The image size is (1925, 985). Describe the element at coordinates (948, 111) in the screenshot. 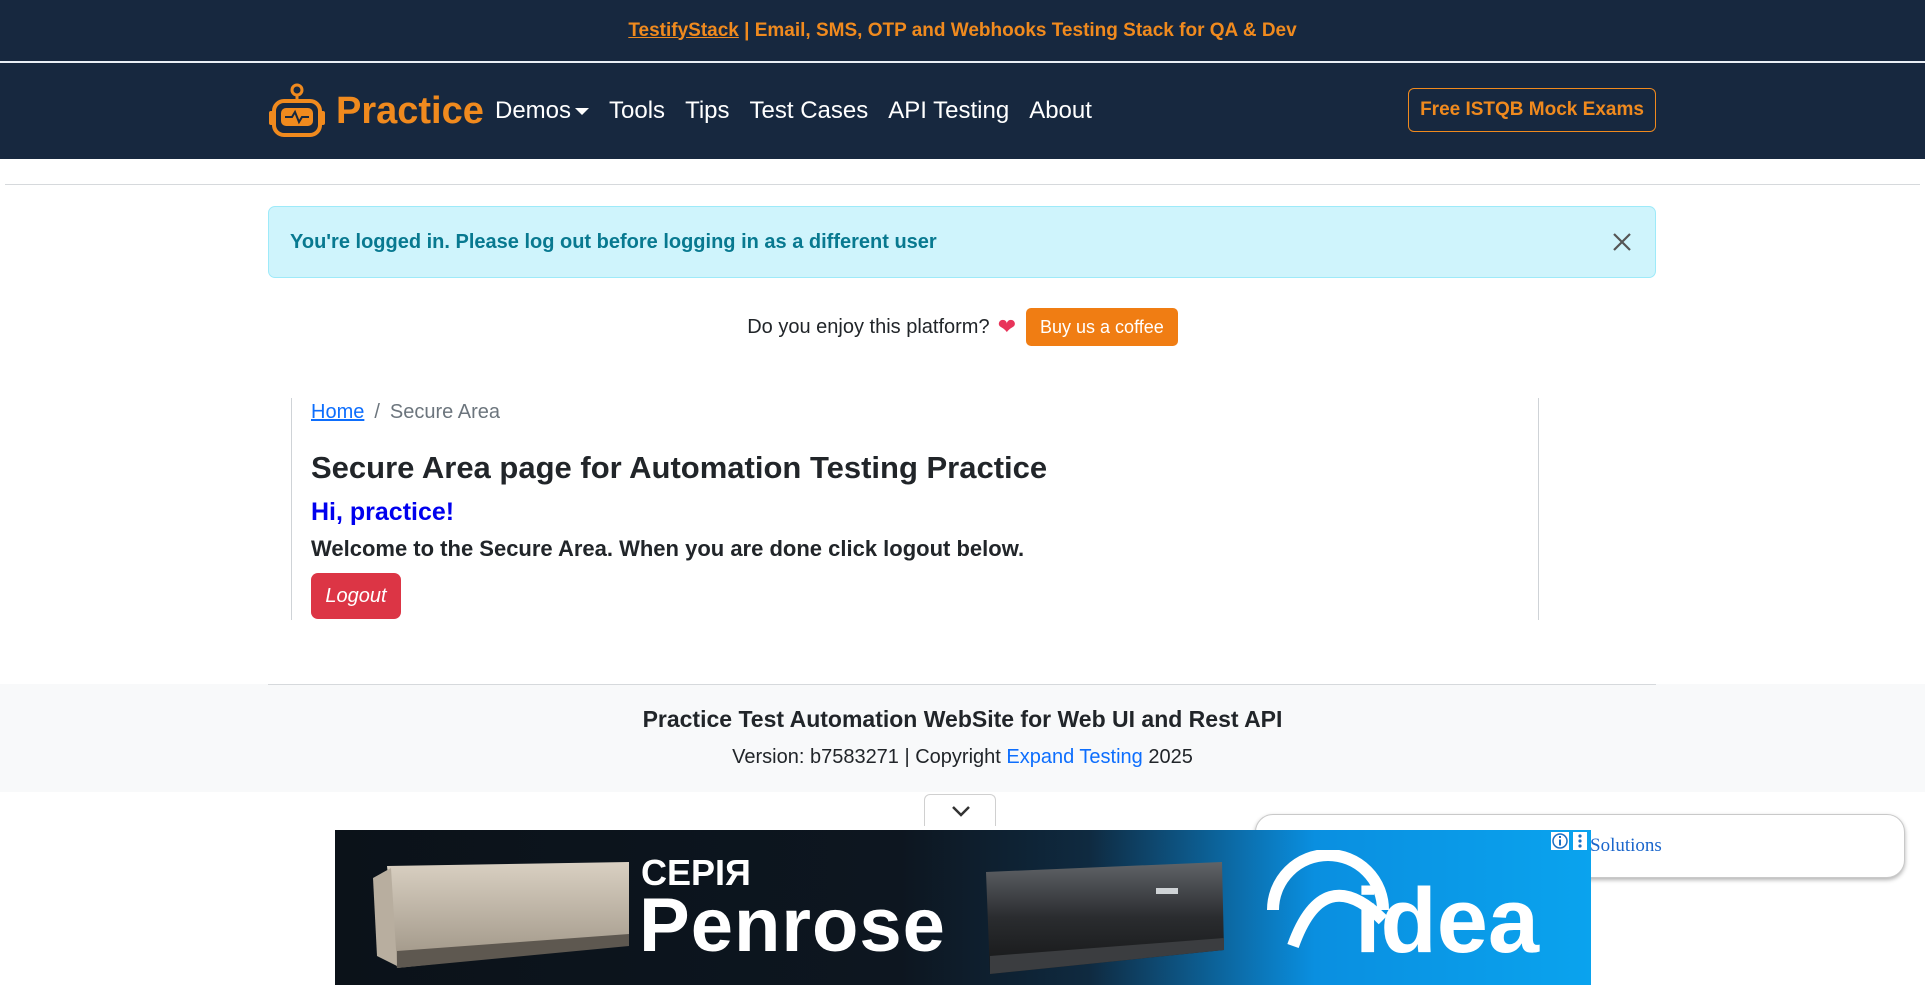

I see `nav-api-testing: API Testing` at that location.